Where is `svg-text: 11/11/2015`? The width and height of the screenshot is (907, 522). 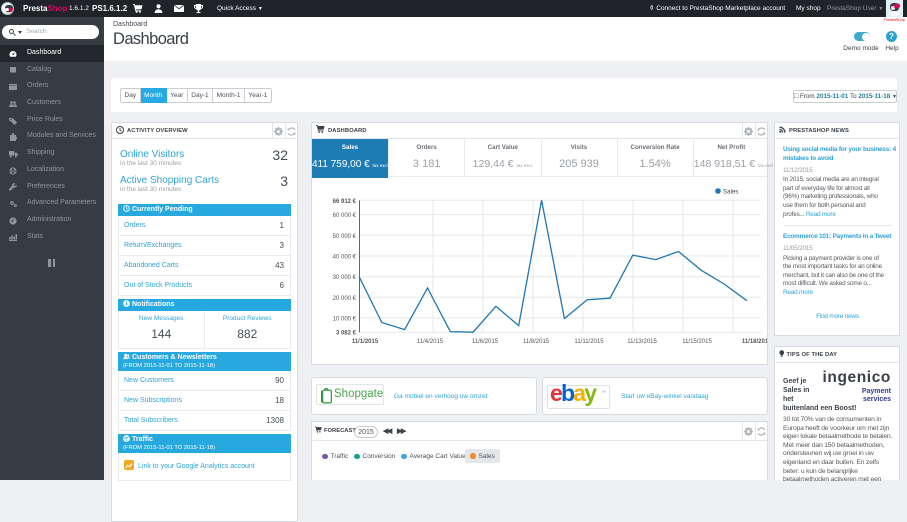
svg-text: 11/11/2015 is located at coordinates (589, 342).